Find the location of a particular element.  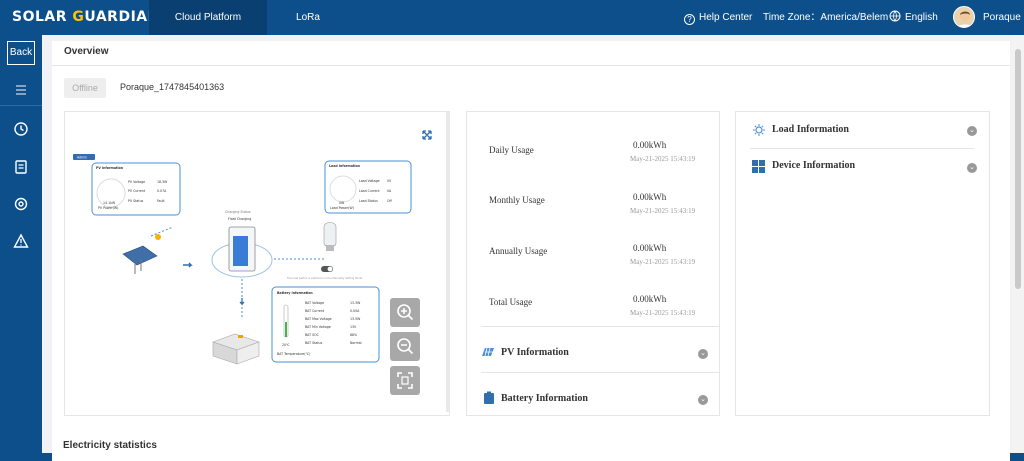

battery-row-value: Normal is located at coordinates (356, 343).